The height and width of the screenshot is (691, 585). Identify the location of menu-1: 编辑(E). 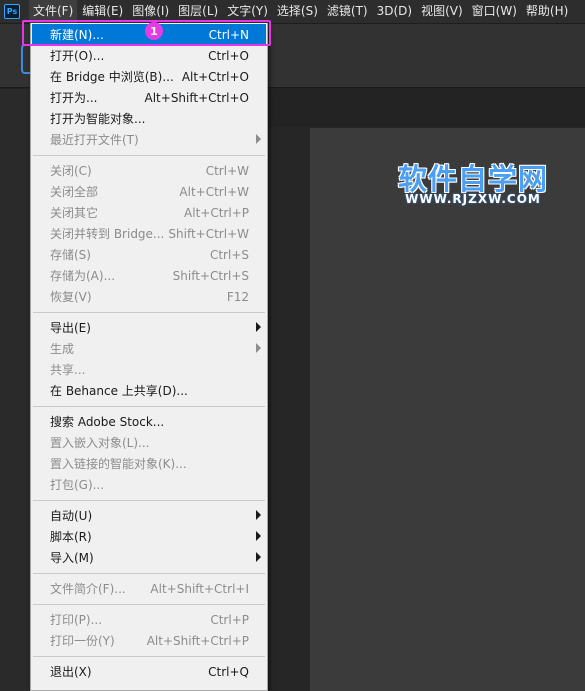
(102, 11).